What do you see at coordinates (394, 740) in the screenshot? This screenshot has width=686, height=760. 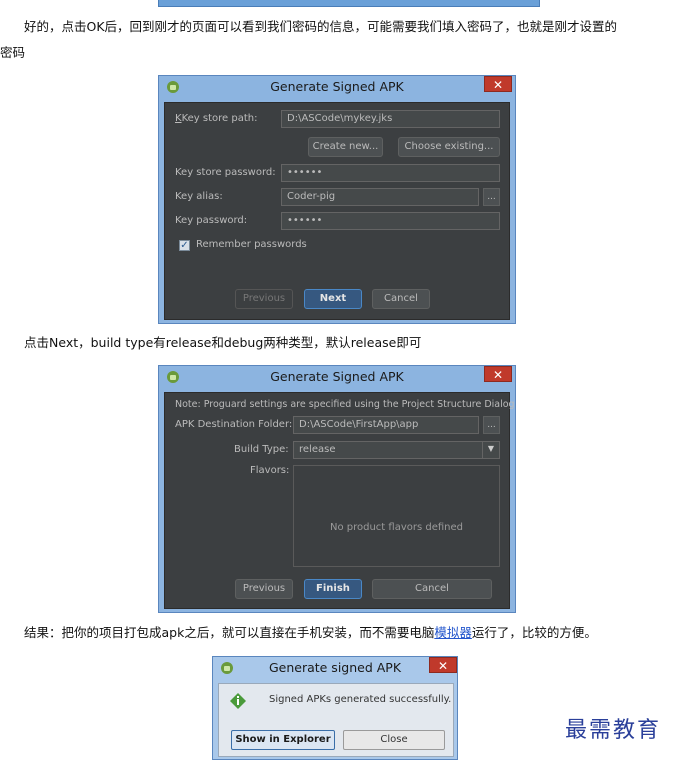 I see `close-button: Close` at bounding box center [394, 740].